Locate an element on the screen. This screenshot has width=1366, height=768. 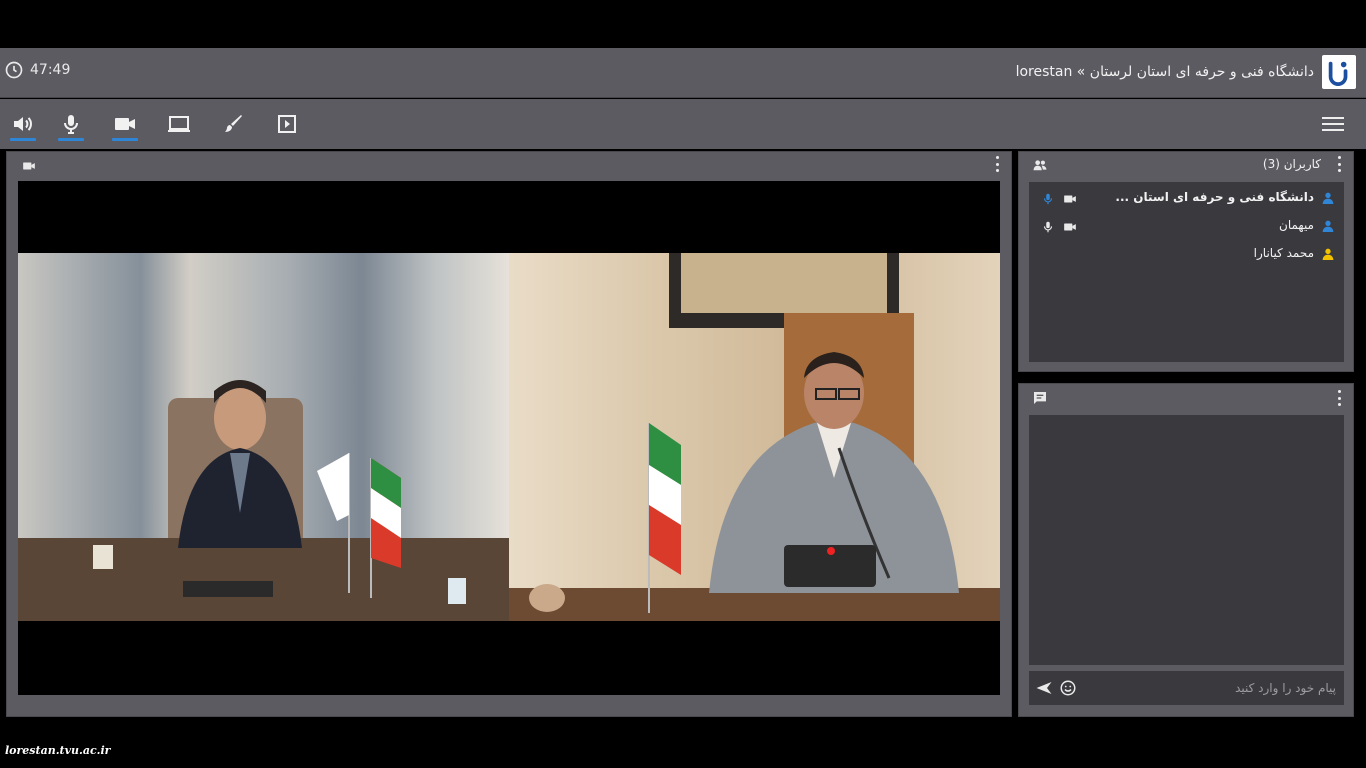
camera-button is located at coordinates (125, 125).